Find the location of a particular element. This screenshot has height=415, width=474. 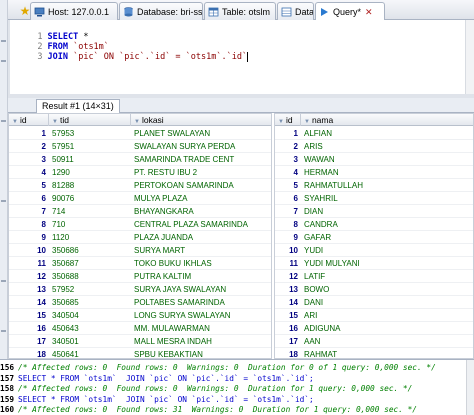

tab-query: Query* ✕ is located at coordinates (350, 11).